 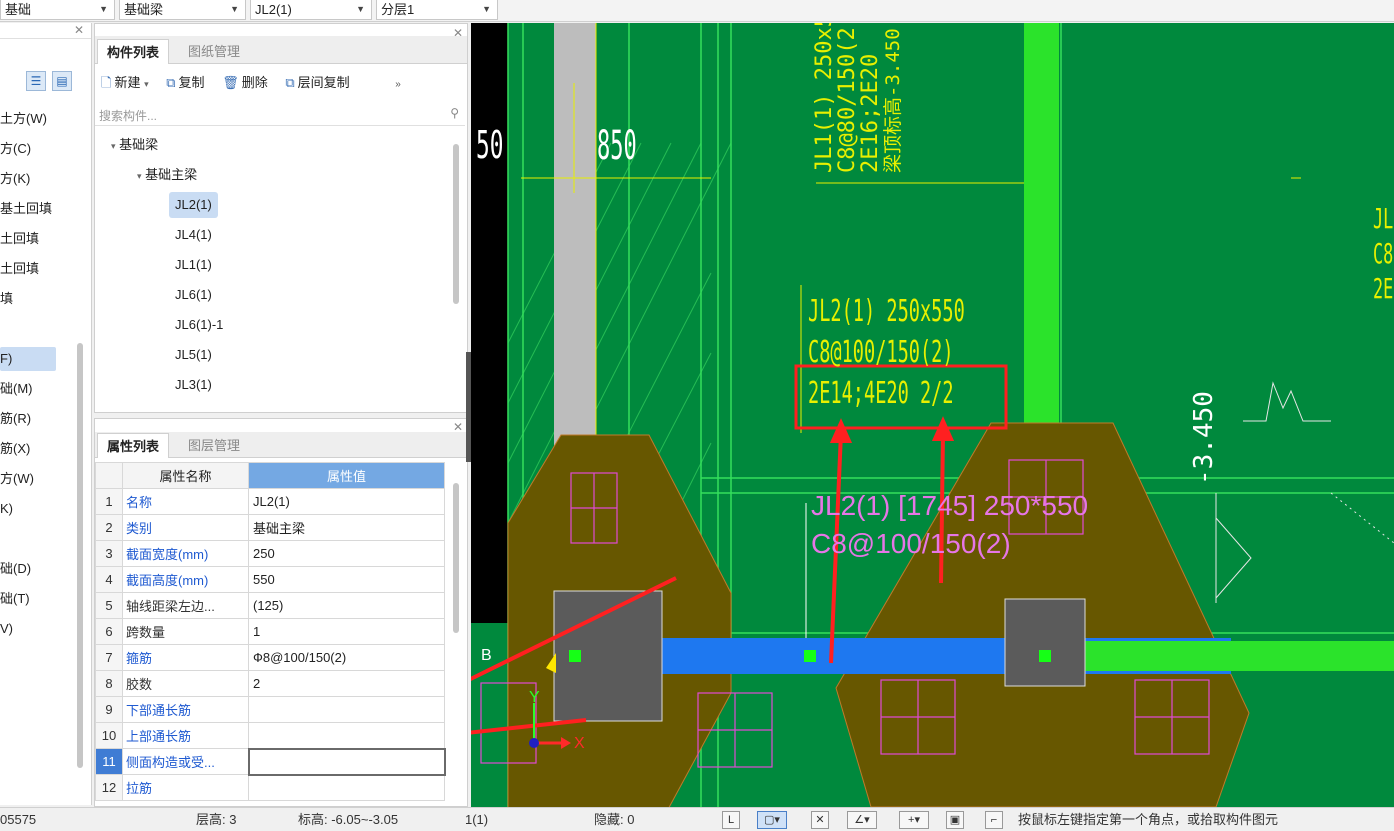 What do you see at coordinates (23, 119) in the screenshot?
I see `nav-item: 土方(W)` at bounding box center [23, 119].